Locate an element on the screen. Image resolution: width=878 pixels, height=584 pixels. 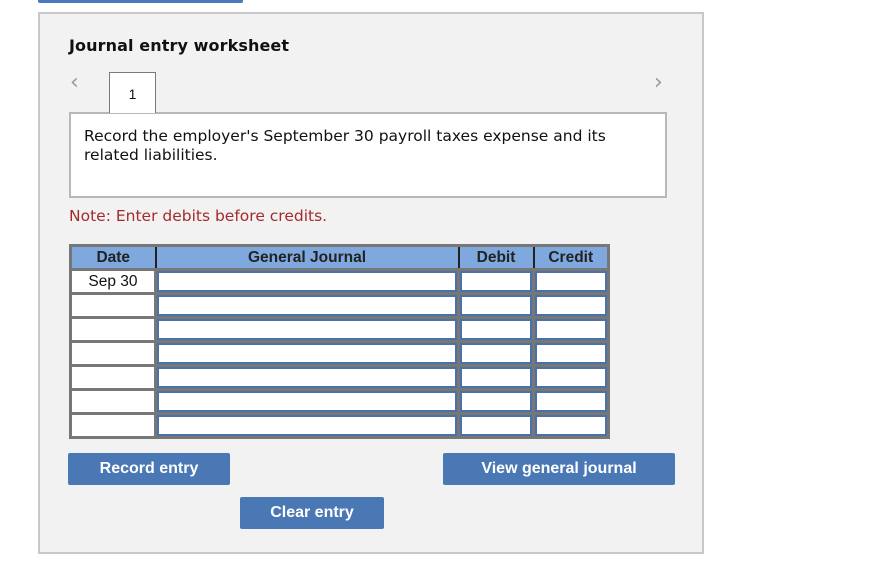
chevron-left-icon: ‹ is located at coordinates (74, 83).